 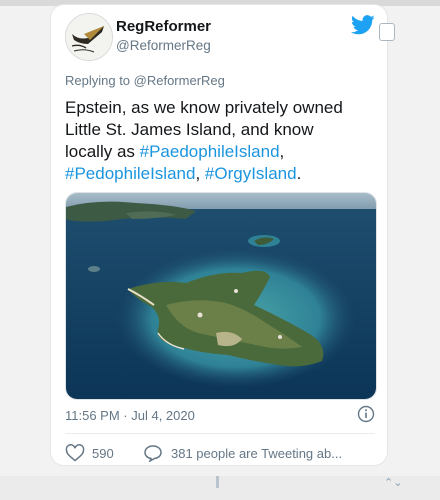 I want to click on hashtag-paedophileisland: #PaedophileIsland, so click(x=210, y=151).